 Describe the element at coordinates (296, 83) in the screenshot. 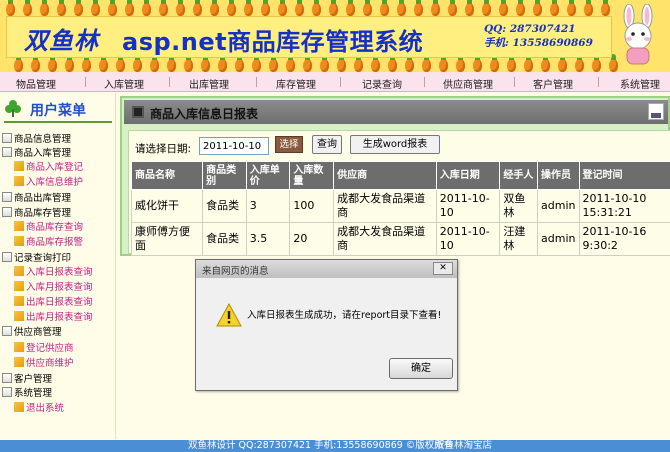

I see `nav-item-inventory: 库存管理` at that location.